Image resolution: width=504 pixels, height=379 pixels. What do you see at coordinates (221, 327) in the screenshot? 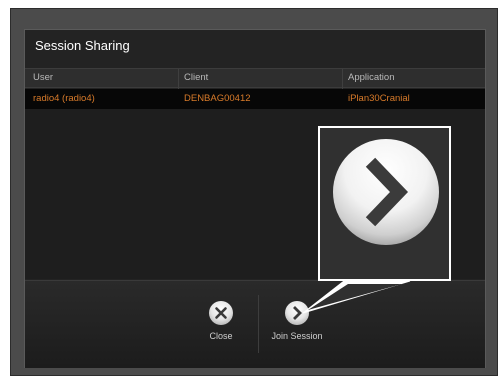
I see `close-button: Close` at bounding box center [221, 327].